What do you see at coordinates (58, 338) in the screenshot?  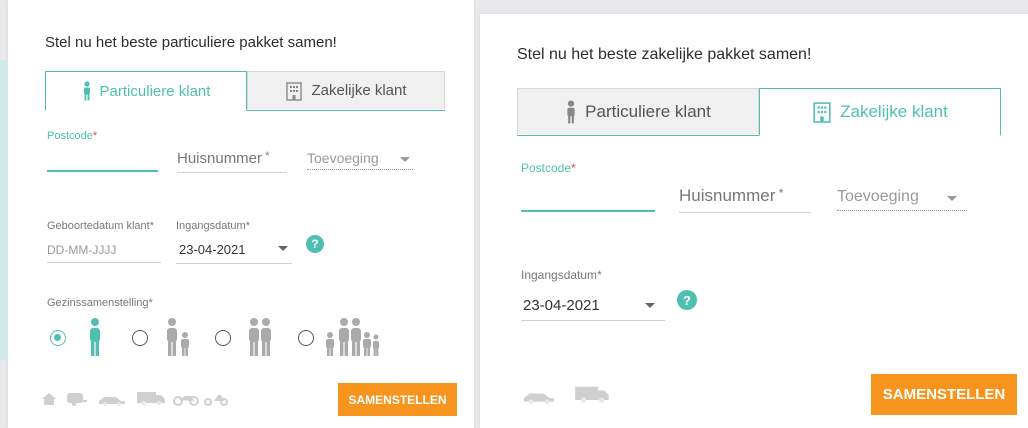 I see `family-option-single-radio` at bounding box center [58, 338].